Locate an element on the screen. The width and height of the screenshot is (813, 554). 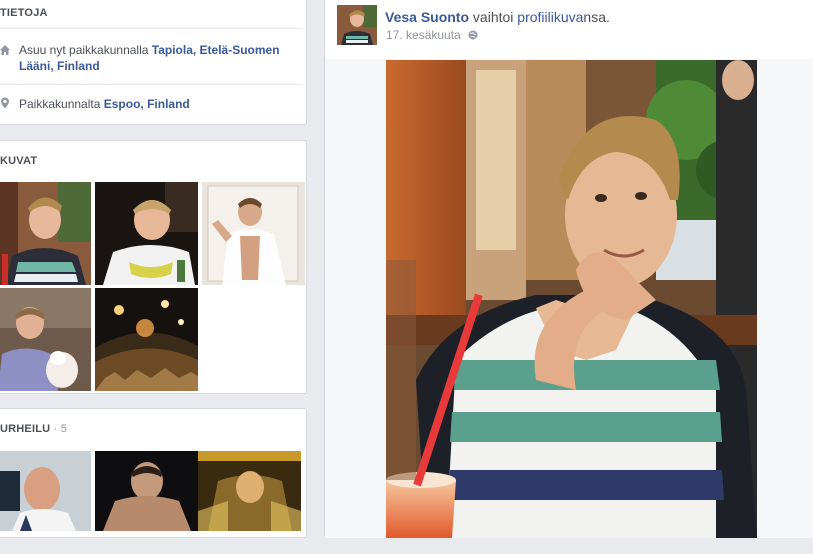
post-avatar is located at coordinates (357, 25).